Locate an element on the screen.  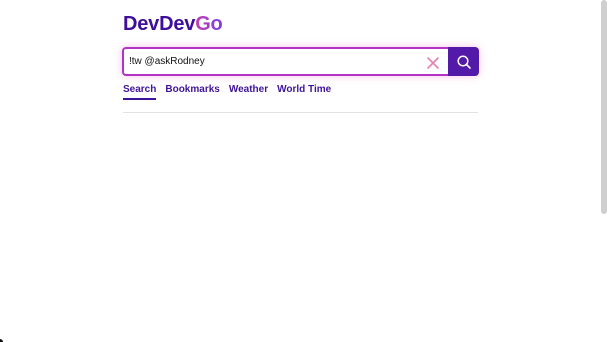
divider is located at coordinates (300, 112).